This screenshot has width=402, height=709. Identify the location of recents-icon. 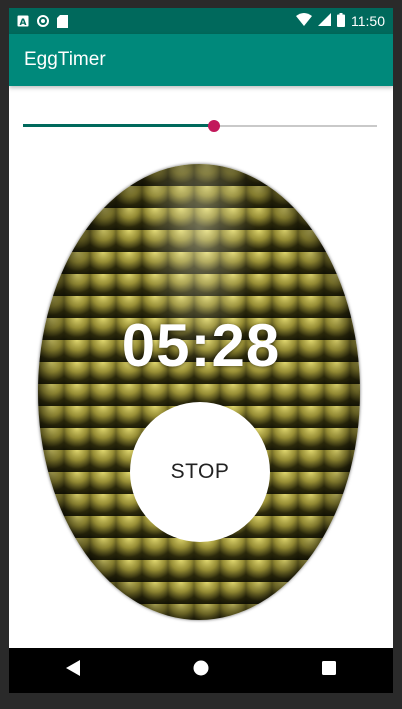
(329, 670).